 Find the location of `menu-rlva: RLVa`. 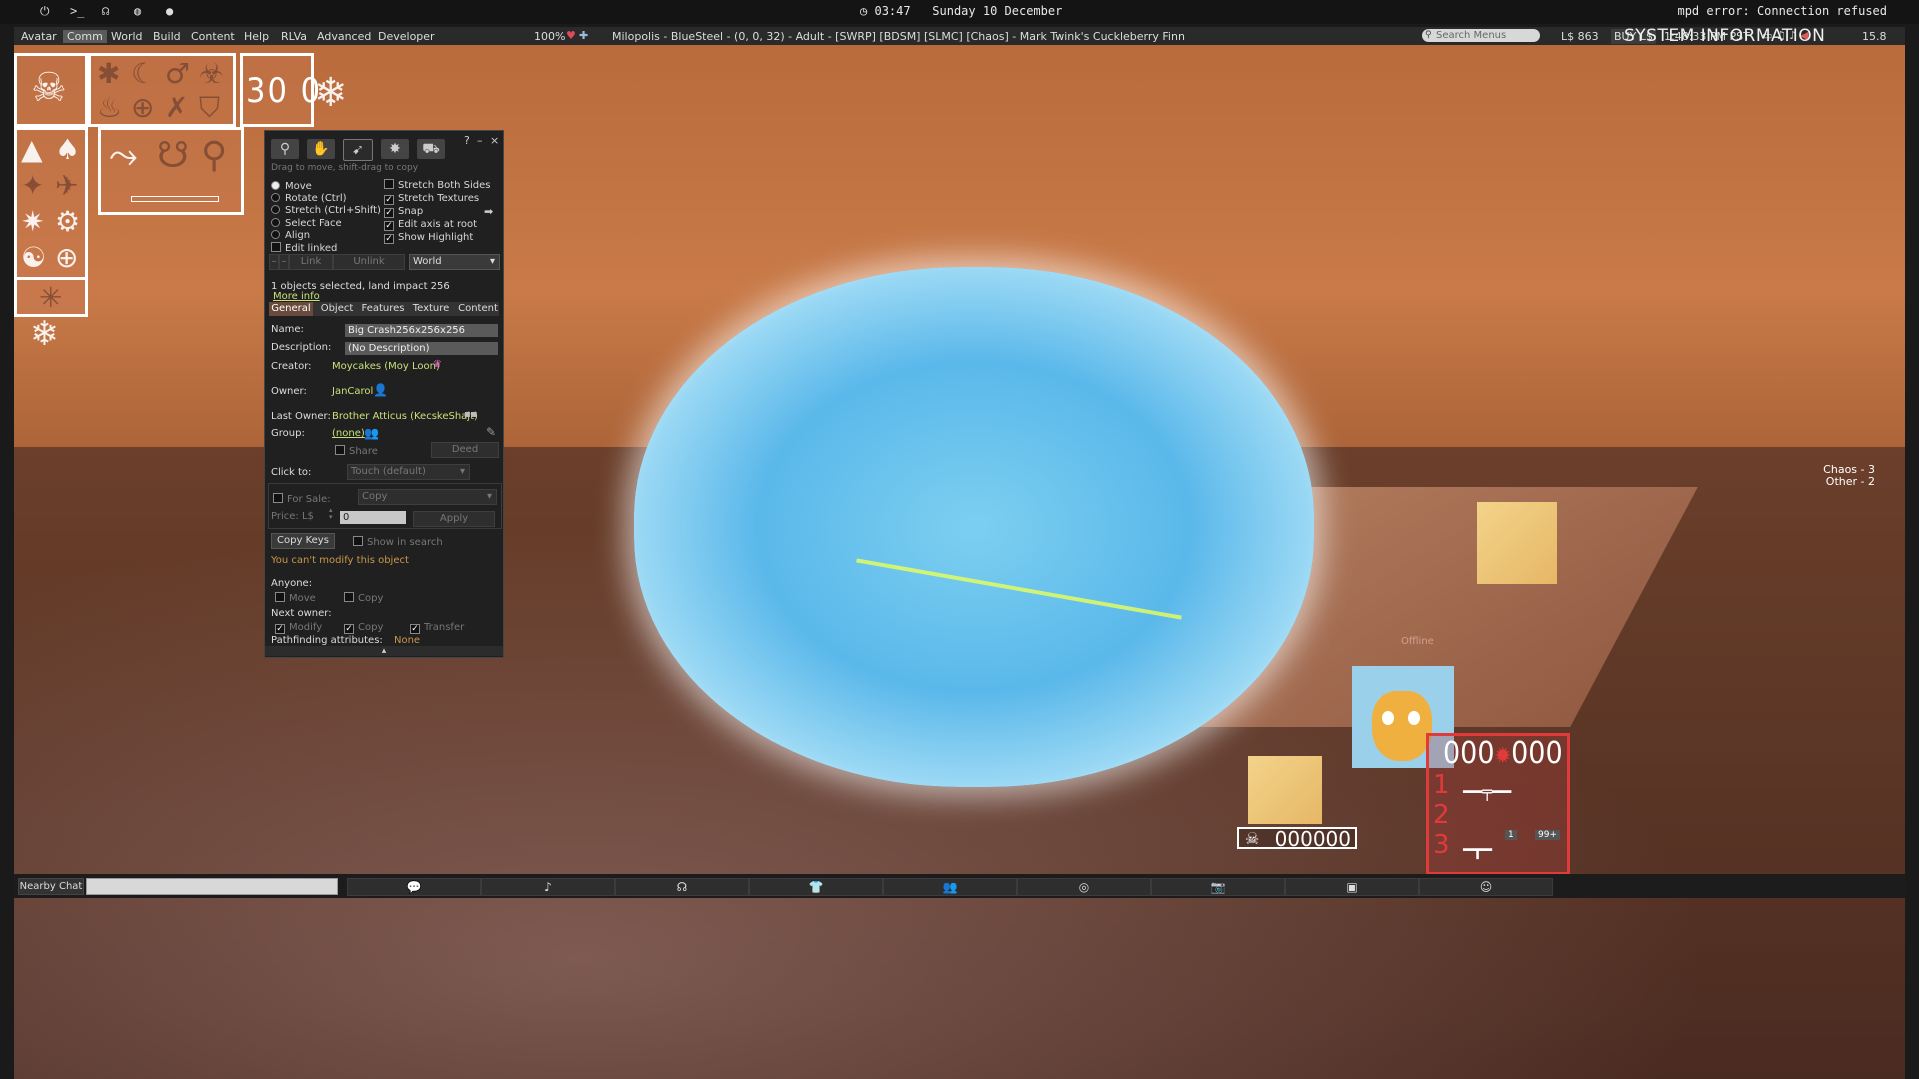

menu-rlva: RLVa is located at coordinates (294, 36).